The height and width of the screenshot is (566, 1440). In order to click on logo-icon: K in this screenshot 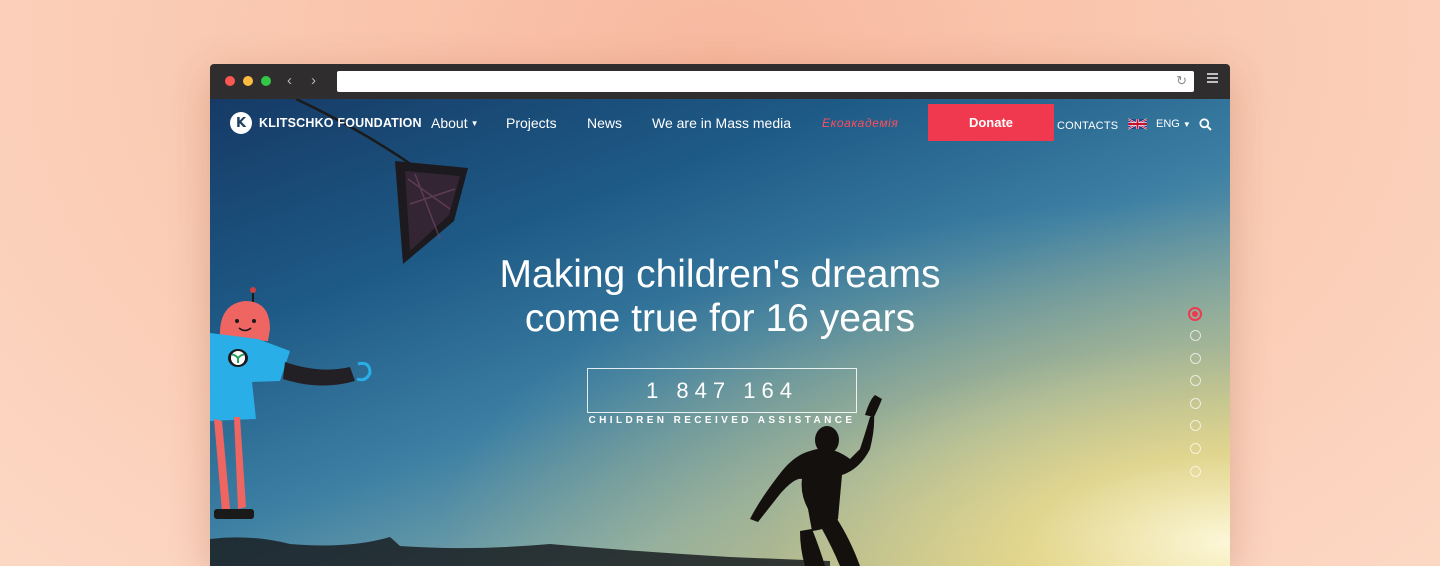, I will do `click(241, 123)`.